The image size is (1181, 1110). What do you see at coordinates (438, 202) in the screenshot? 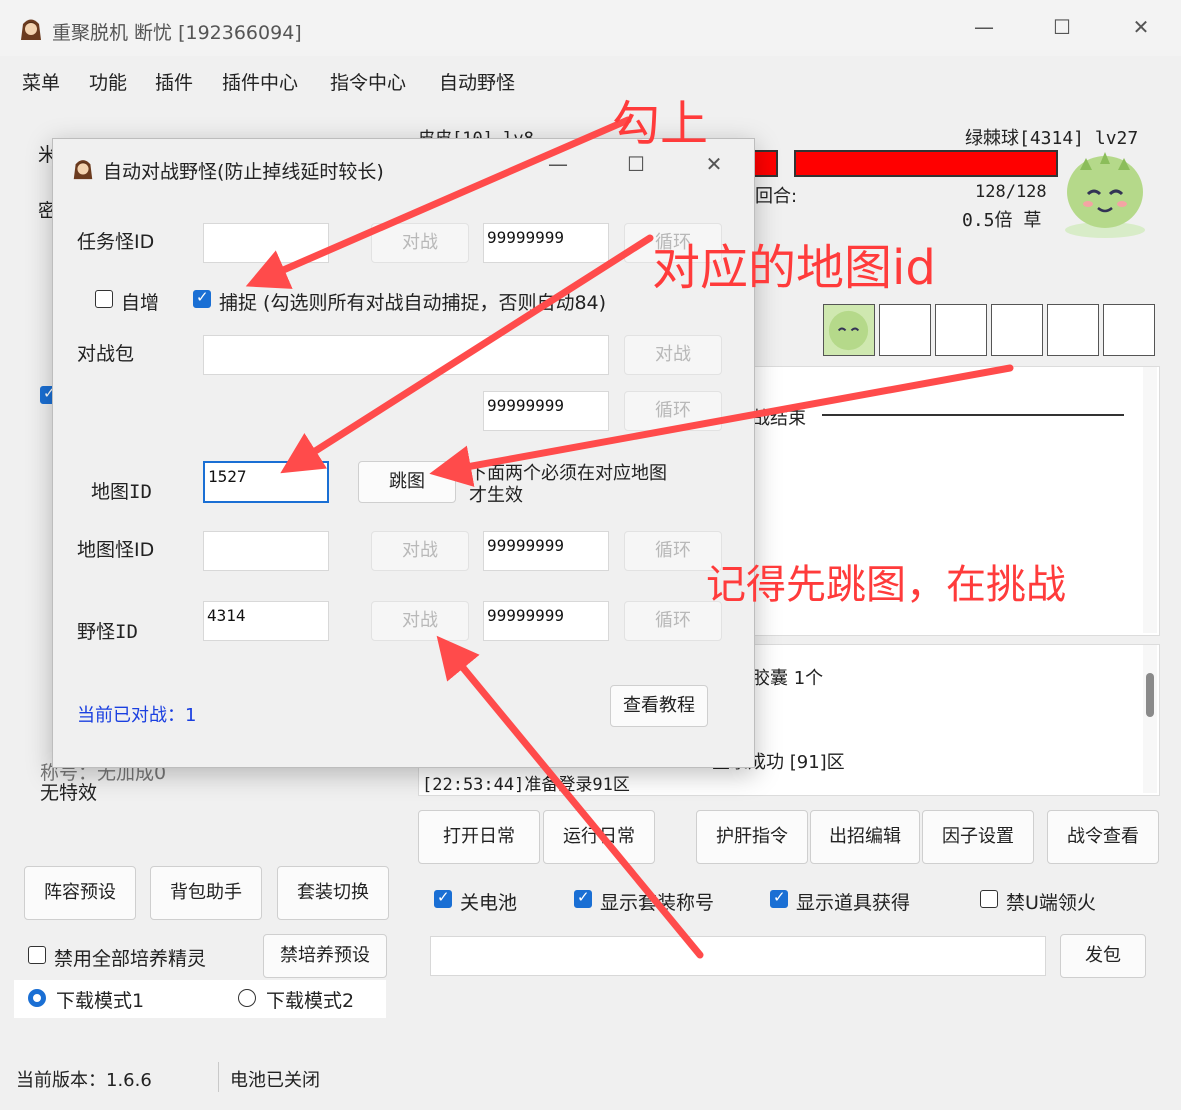
I see `arrow-to-capture` at bounding box center [438, 202].